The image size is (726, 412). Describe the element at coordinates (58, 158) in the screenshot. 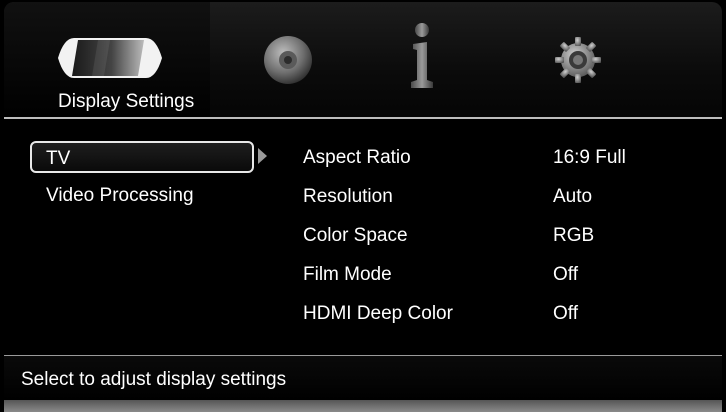

I see `category-label: TV` at that location.